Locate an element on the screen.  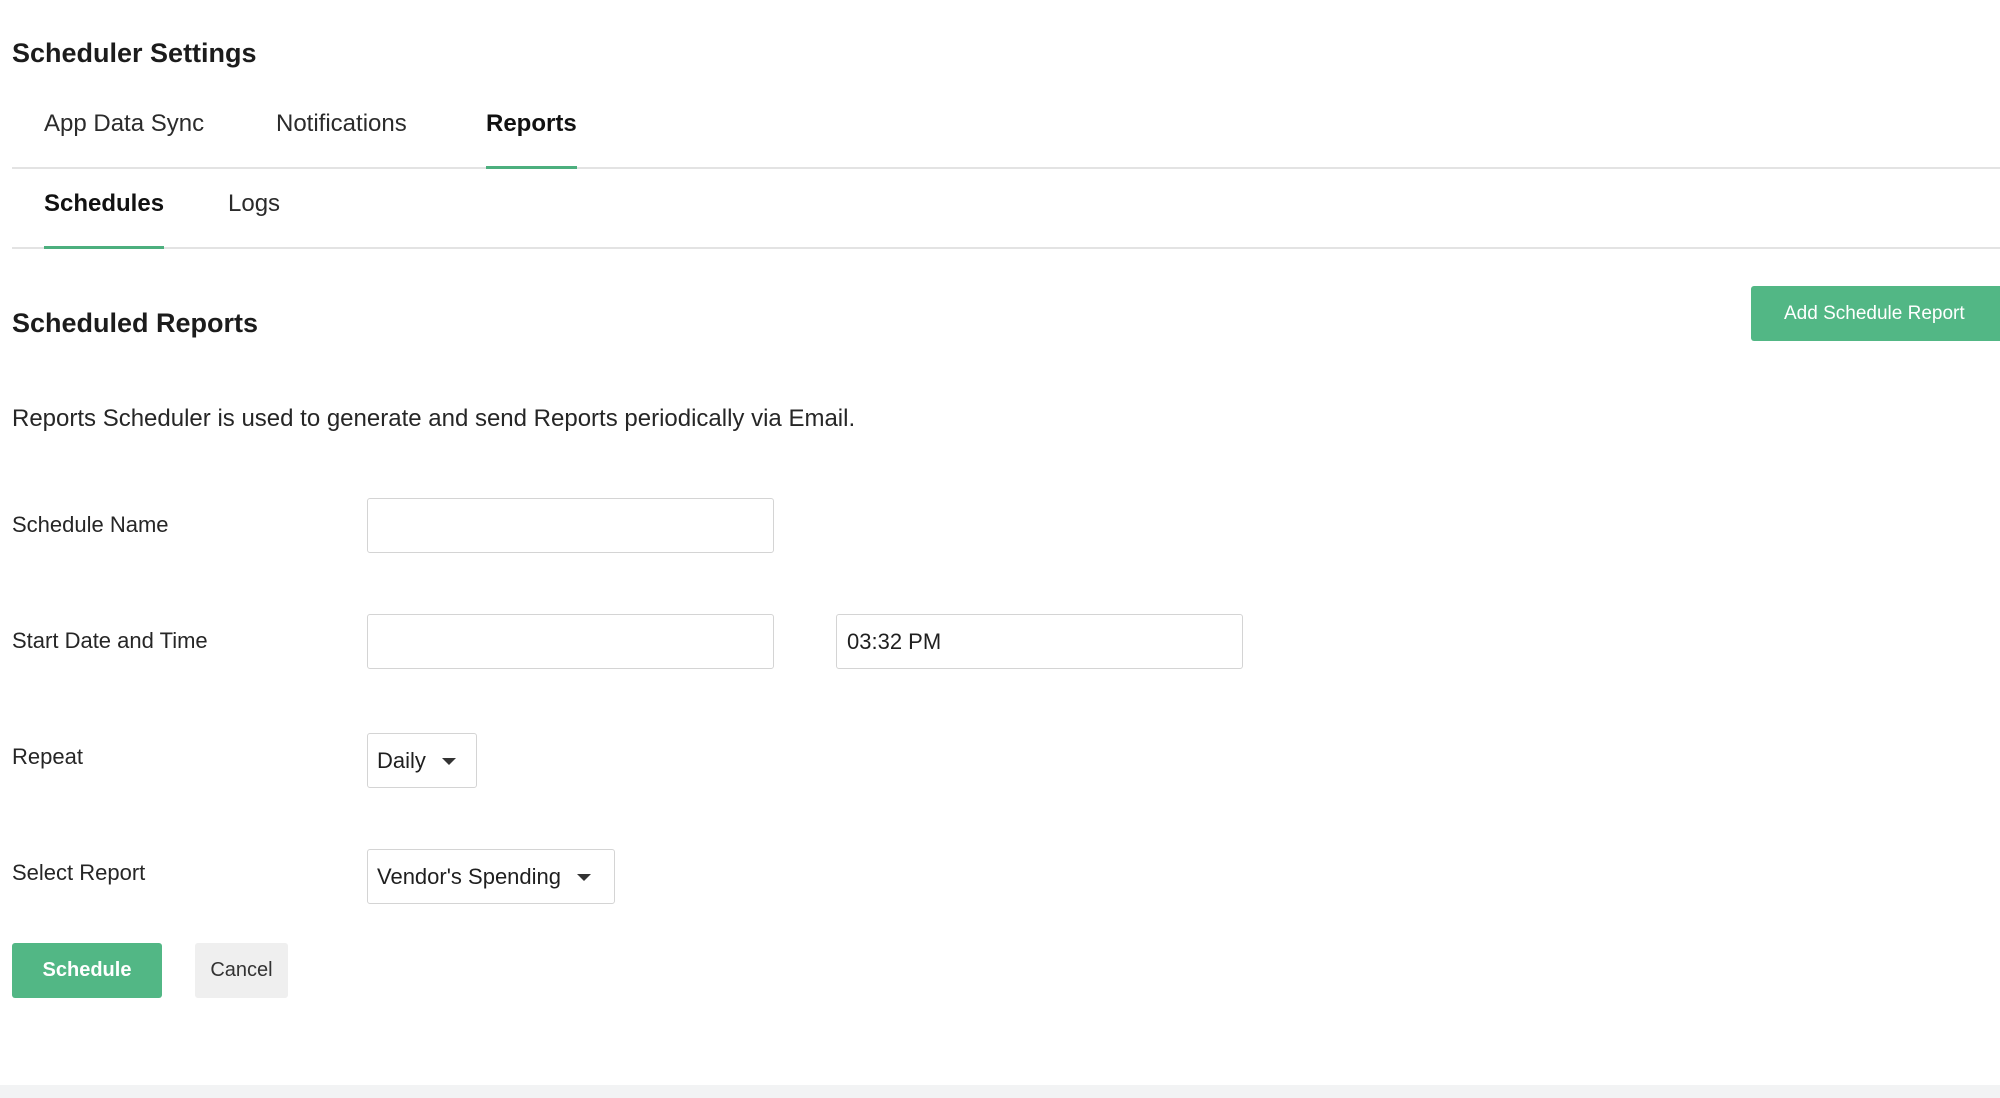
start-date-input is located at coordinates (570, 641).